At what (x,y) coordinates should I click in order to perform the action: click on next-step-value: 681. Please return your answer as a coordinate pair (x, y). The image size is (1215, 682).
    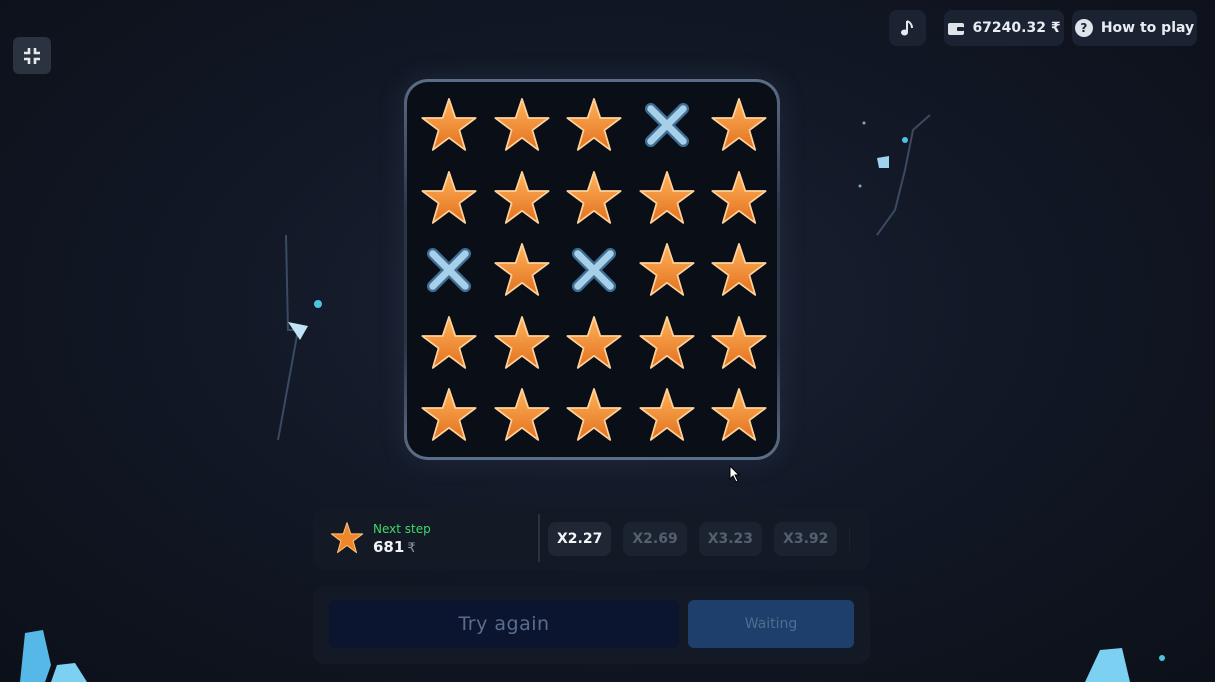
    Looking at the image, I should click on (389, 547).